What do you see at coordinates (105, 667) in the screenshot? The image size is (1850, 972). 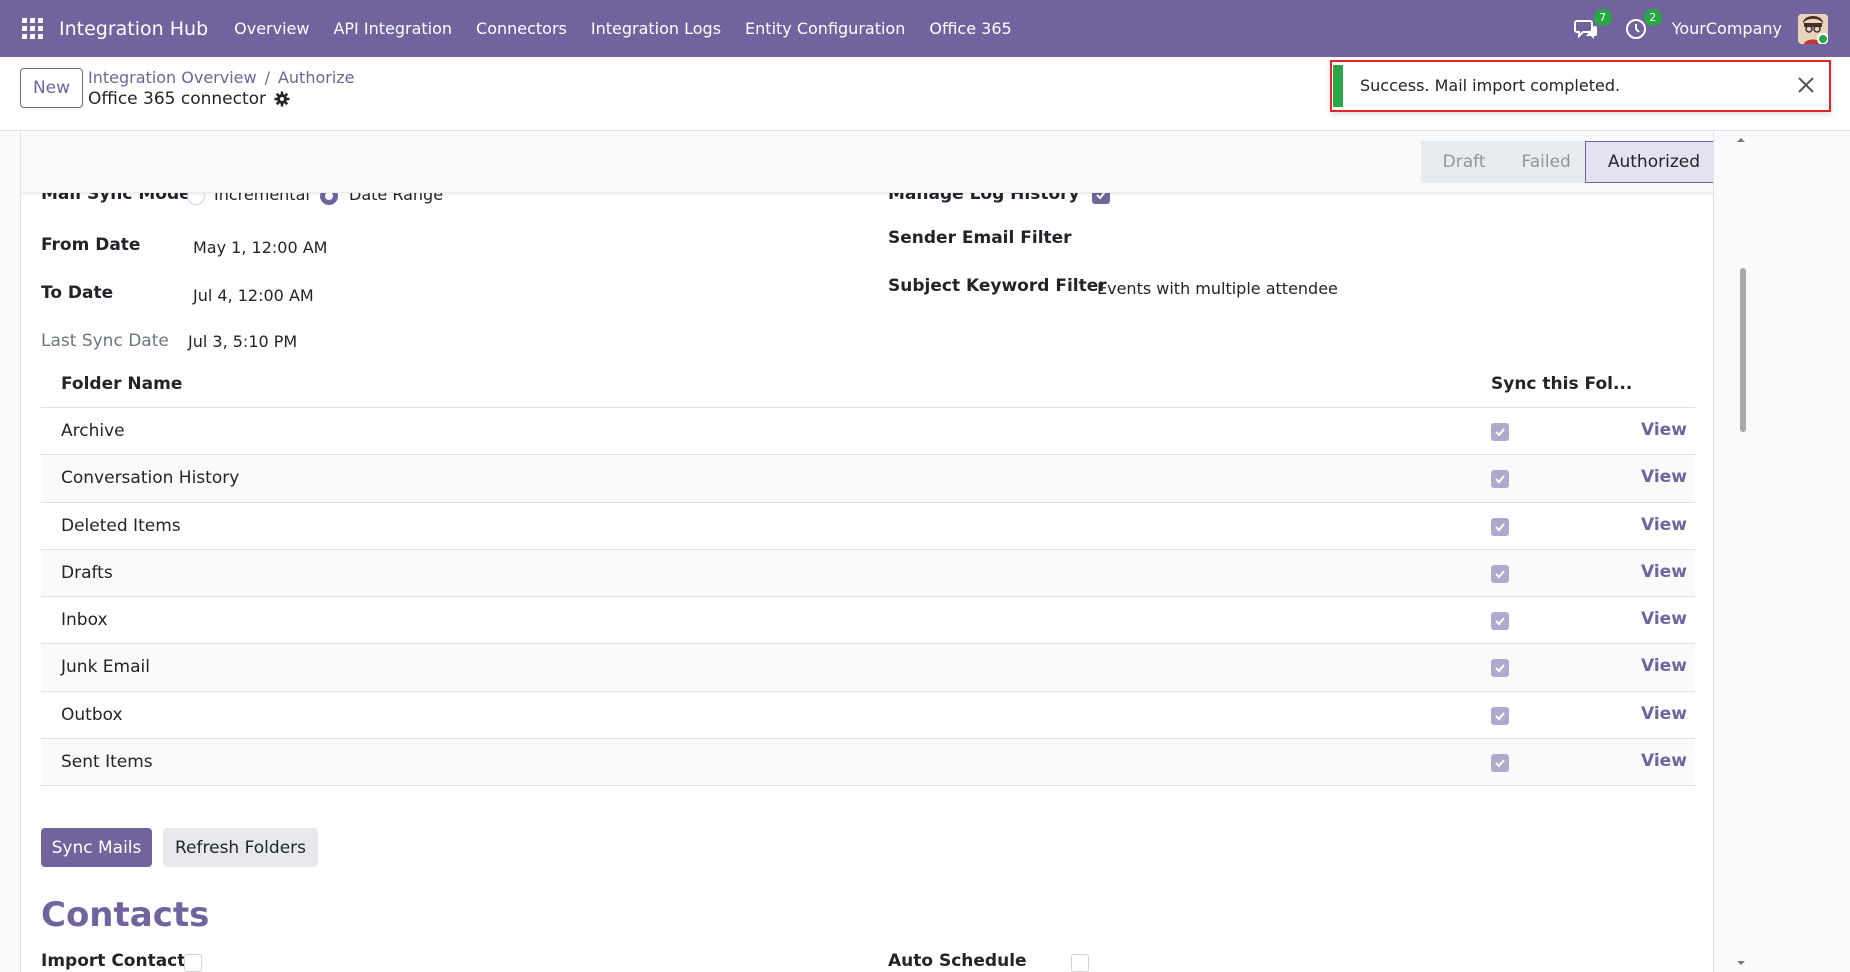 I see `folder-name: Junk Email` at bounding box center [105, 667].